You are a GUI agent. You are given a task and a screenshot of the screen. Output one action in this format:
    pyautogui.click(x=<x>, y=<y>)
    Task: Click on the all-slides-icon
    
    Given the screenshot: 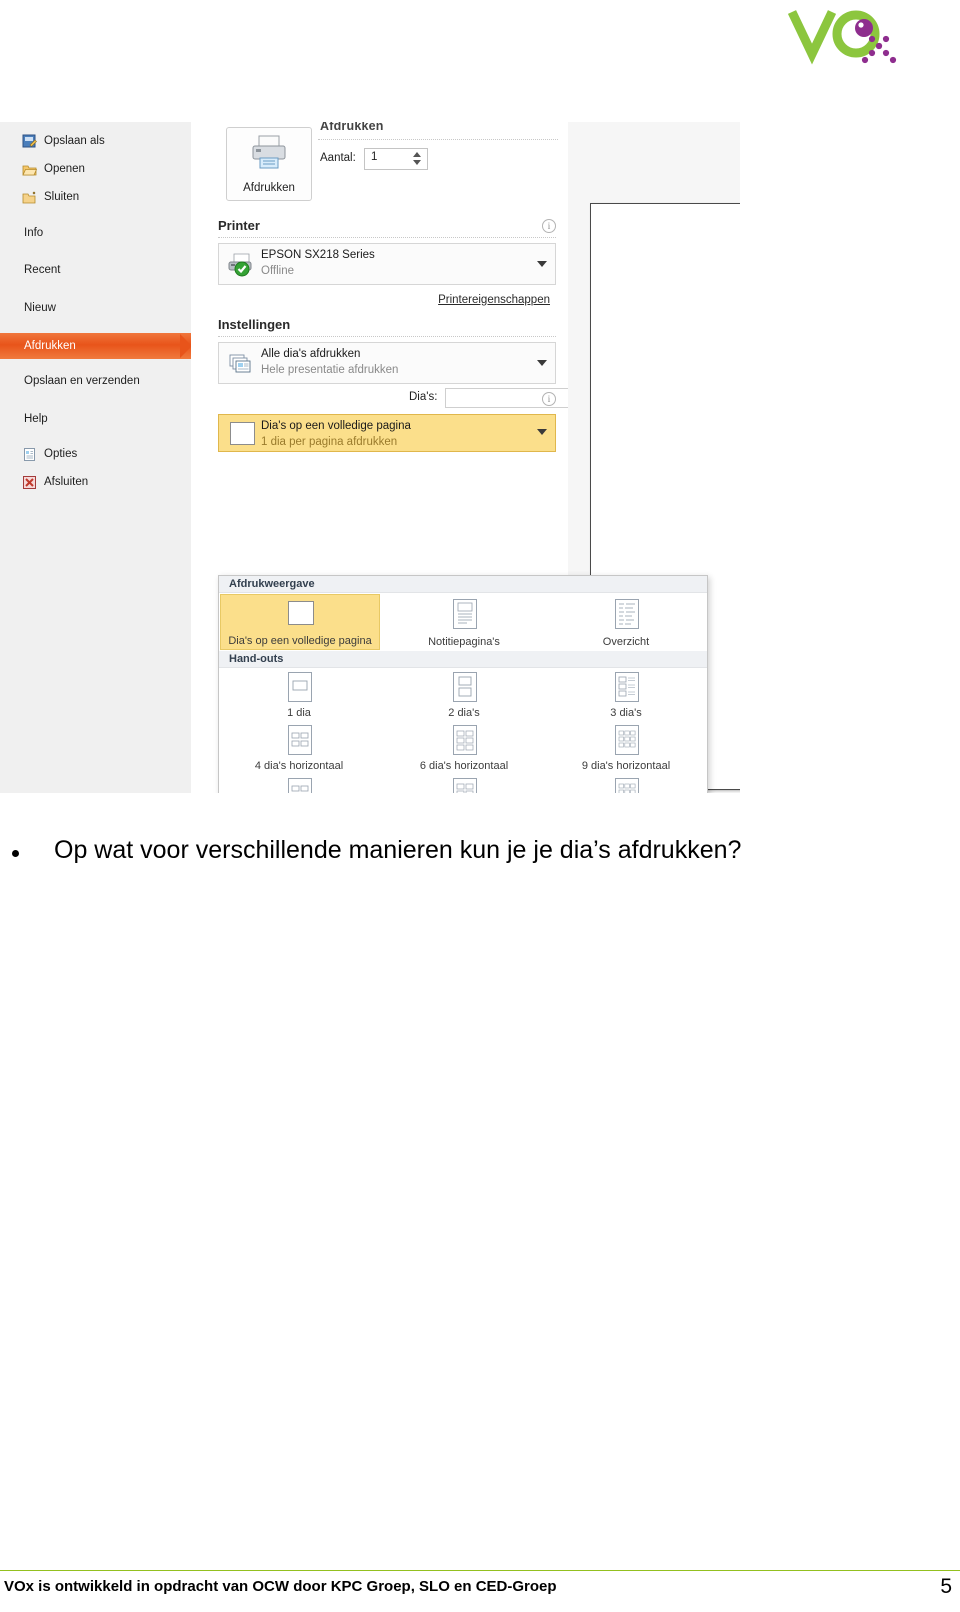 What is the action you would take?
    pyautogui.click(x=241, y=364)
    